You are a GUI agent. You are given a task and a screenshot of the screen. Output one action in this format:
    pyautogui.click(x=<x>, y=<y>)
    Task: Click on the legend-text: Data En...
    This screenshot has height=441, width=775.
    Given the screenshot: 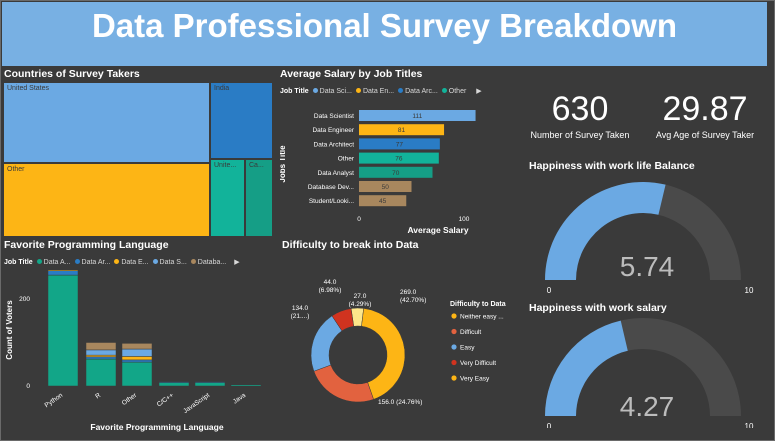 What is the action you would take?
    pyautogui.click(x=378, y=91)
    